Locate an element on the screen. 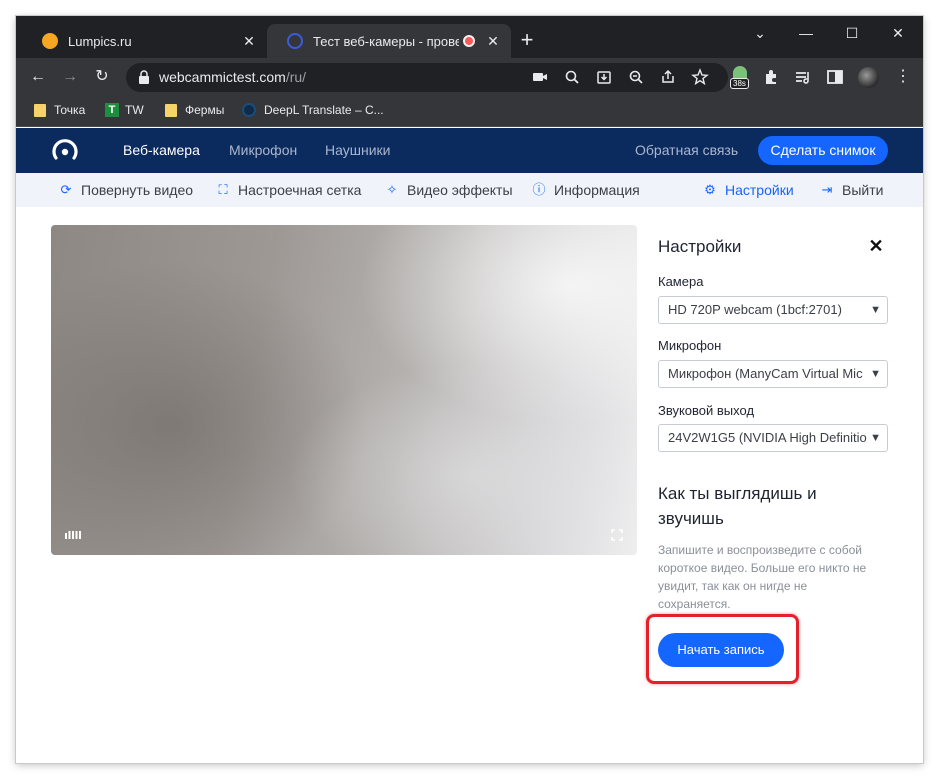  self-check-title: Как ты выглядишь и звучишь is located at coordinates (737, 506).